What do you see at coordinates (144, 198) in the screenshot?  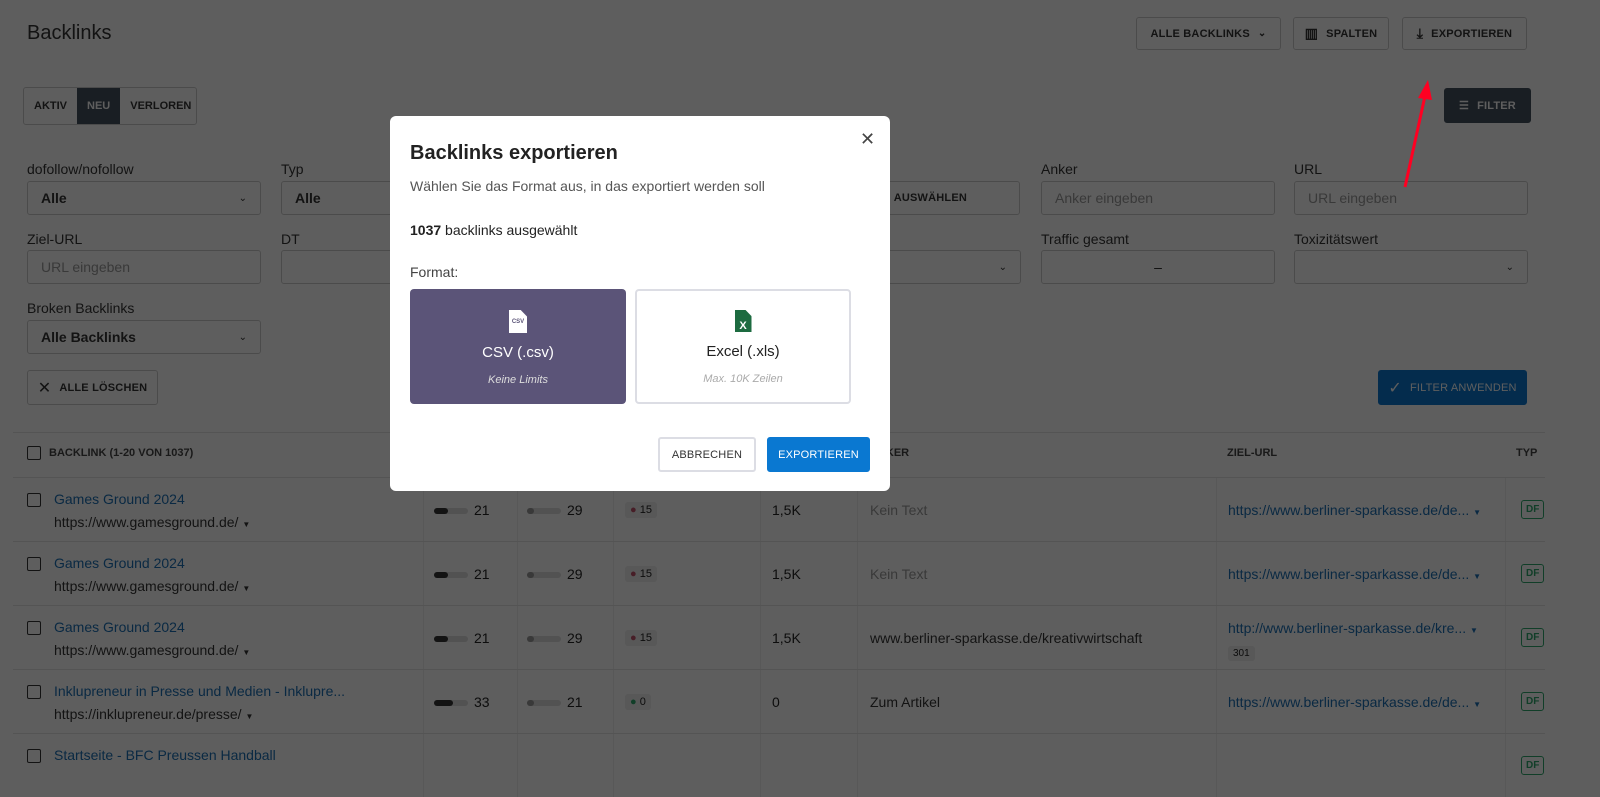 I see `dofollow-select: Alle ⌄` at bounding box center [144, 198].